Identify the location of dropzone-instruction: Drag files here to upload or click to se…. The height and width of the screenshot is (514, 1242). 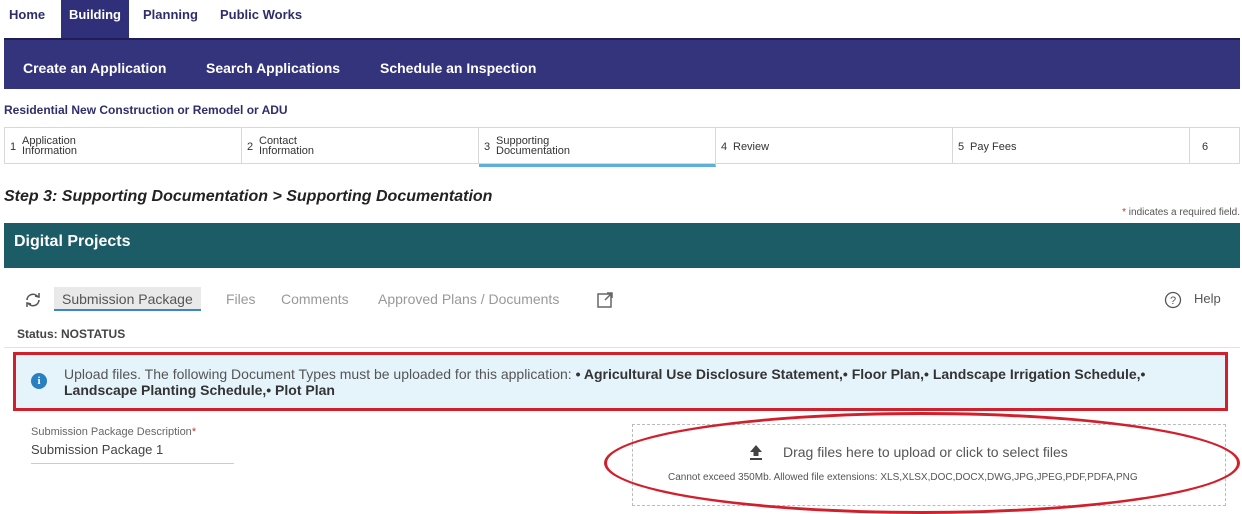
(925, 452).